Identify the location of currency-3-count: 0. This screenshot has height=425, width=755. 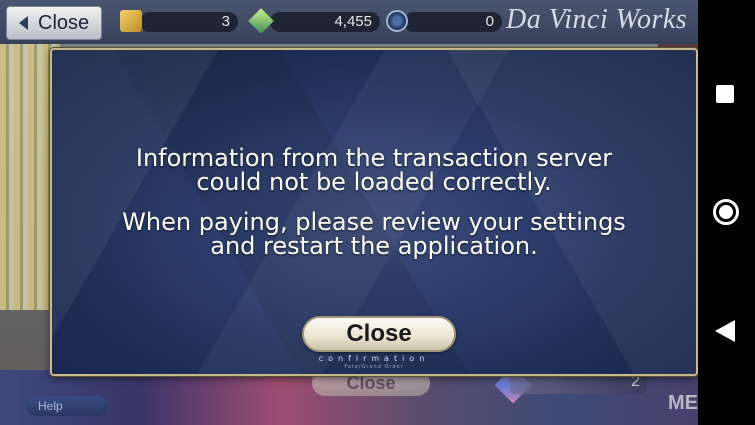
(453, 22).